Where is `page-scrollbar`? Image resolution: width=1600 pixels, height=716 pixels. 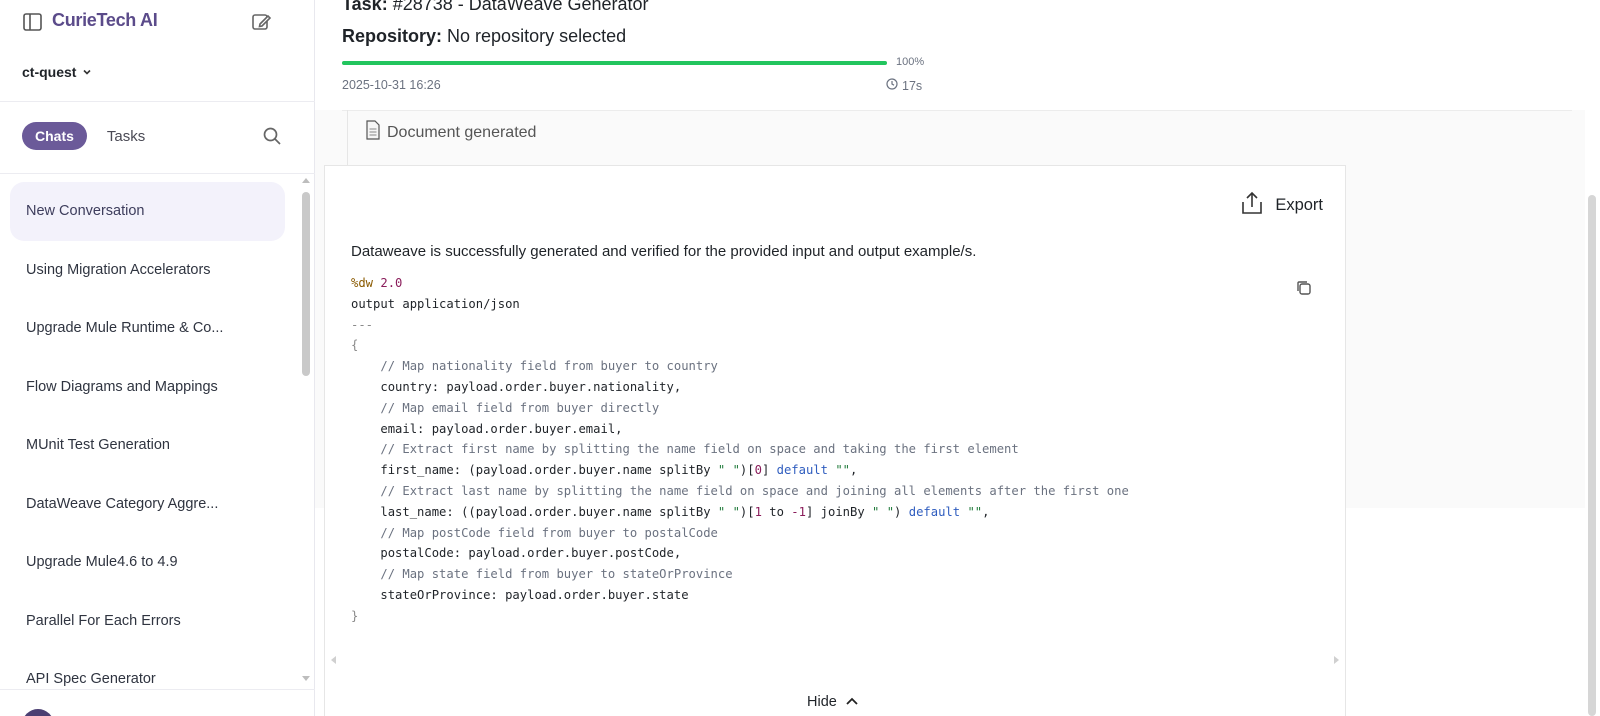 page-scrollbar is located at coordinates (1592, 455).